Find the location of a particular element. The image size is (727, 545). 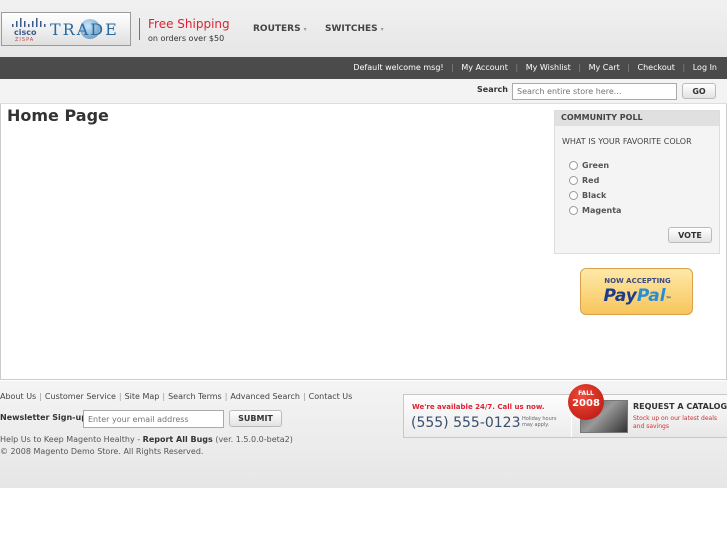

version-text: (ver. 1.5.0.0-beta2) is located at coordinates (252, 439).